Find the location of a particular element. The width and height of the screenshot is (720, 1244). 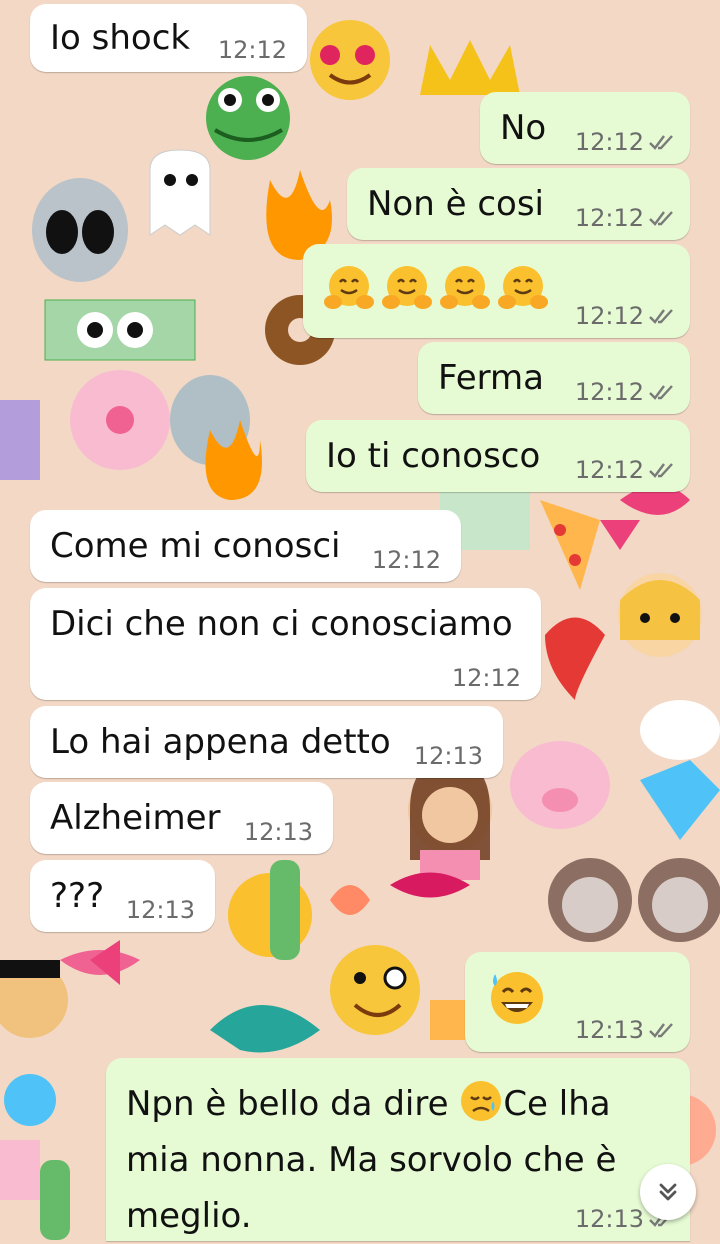

outgoing-message: No 12:12 is located at coordinates (585, 128).